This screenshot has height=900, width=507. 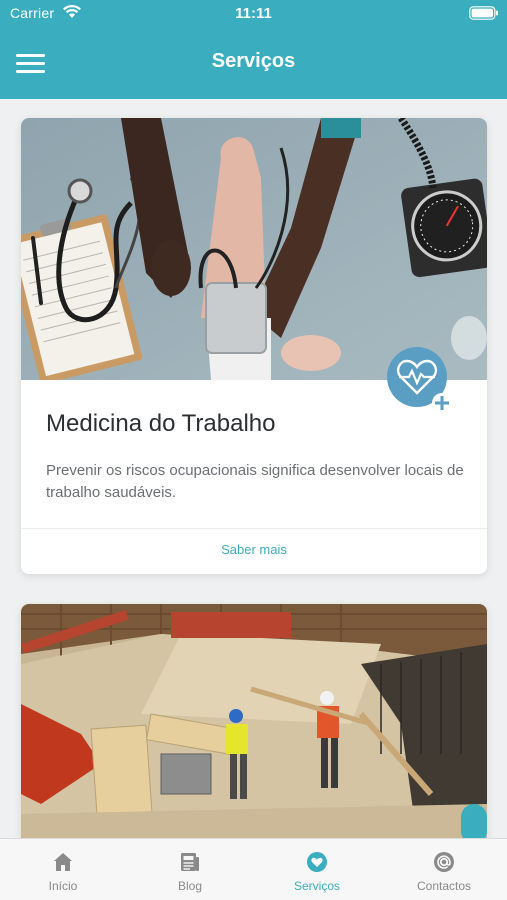 What do you see at coordinates (420, 380) in the screenshot?
I see `heart-pulse-plus-icon` at bounding box center [420, 380].